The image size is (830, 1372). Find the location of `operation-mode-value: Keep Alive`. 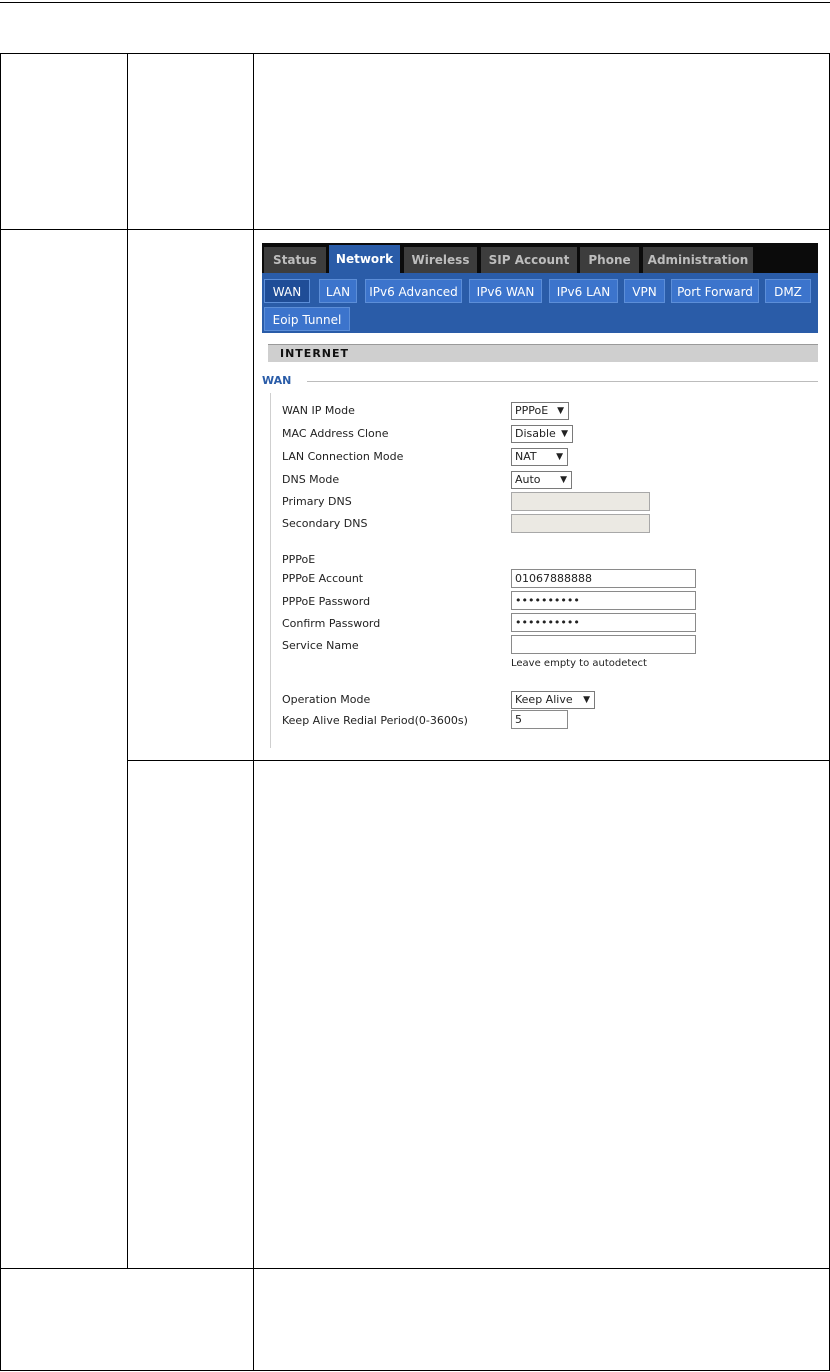

operation-mode-value: Keep Alive is located at coordinates (544, 699).